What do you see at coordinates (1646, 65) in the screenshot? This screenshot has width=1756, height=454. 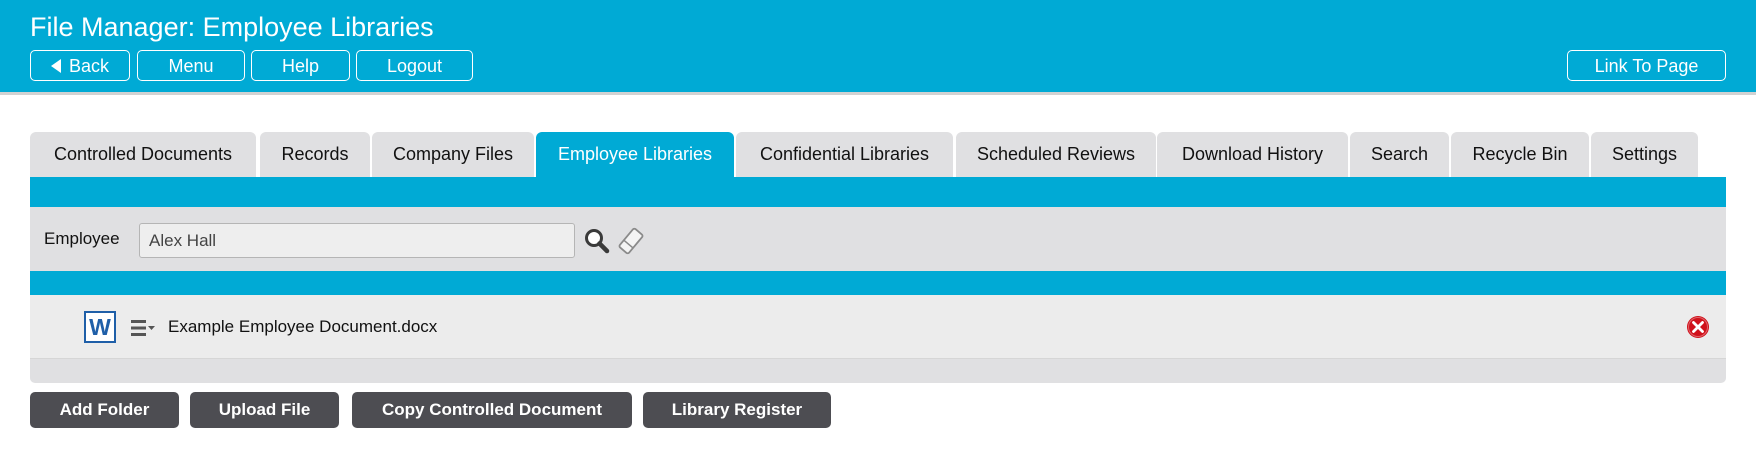 I see `link-to-page-button: Link To Page` at bounding box center [1646, 65].